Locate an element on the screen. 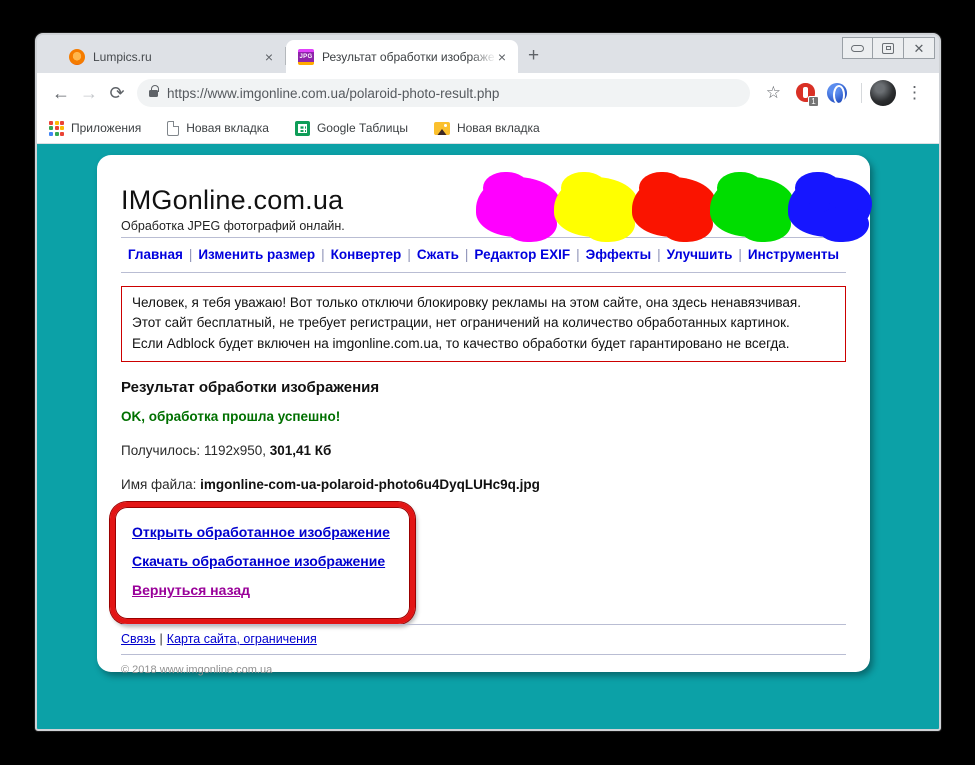 Image resolution: width=975 pixels, height=765 pixels. https-lock-icon is located at coordinates (154, 90).